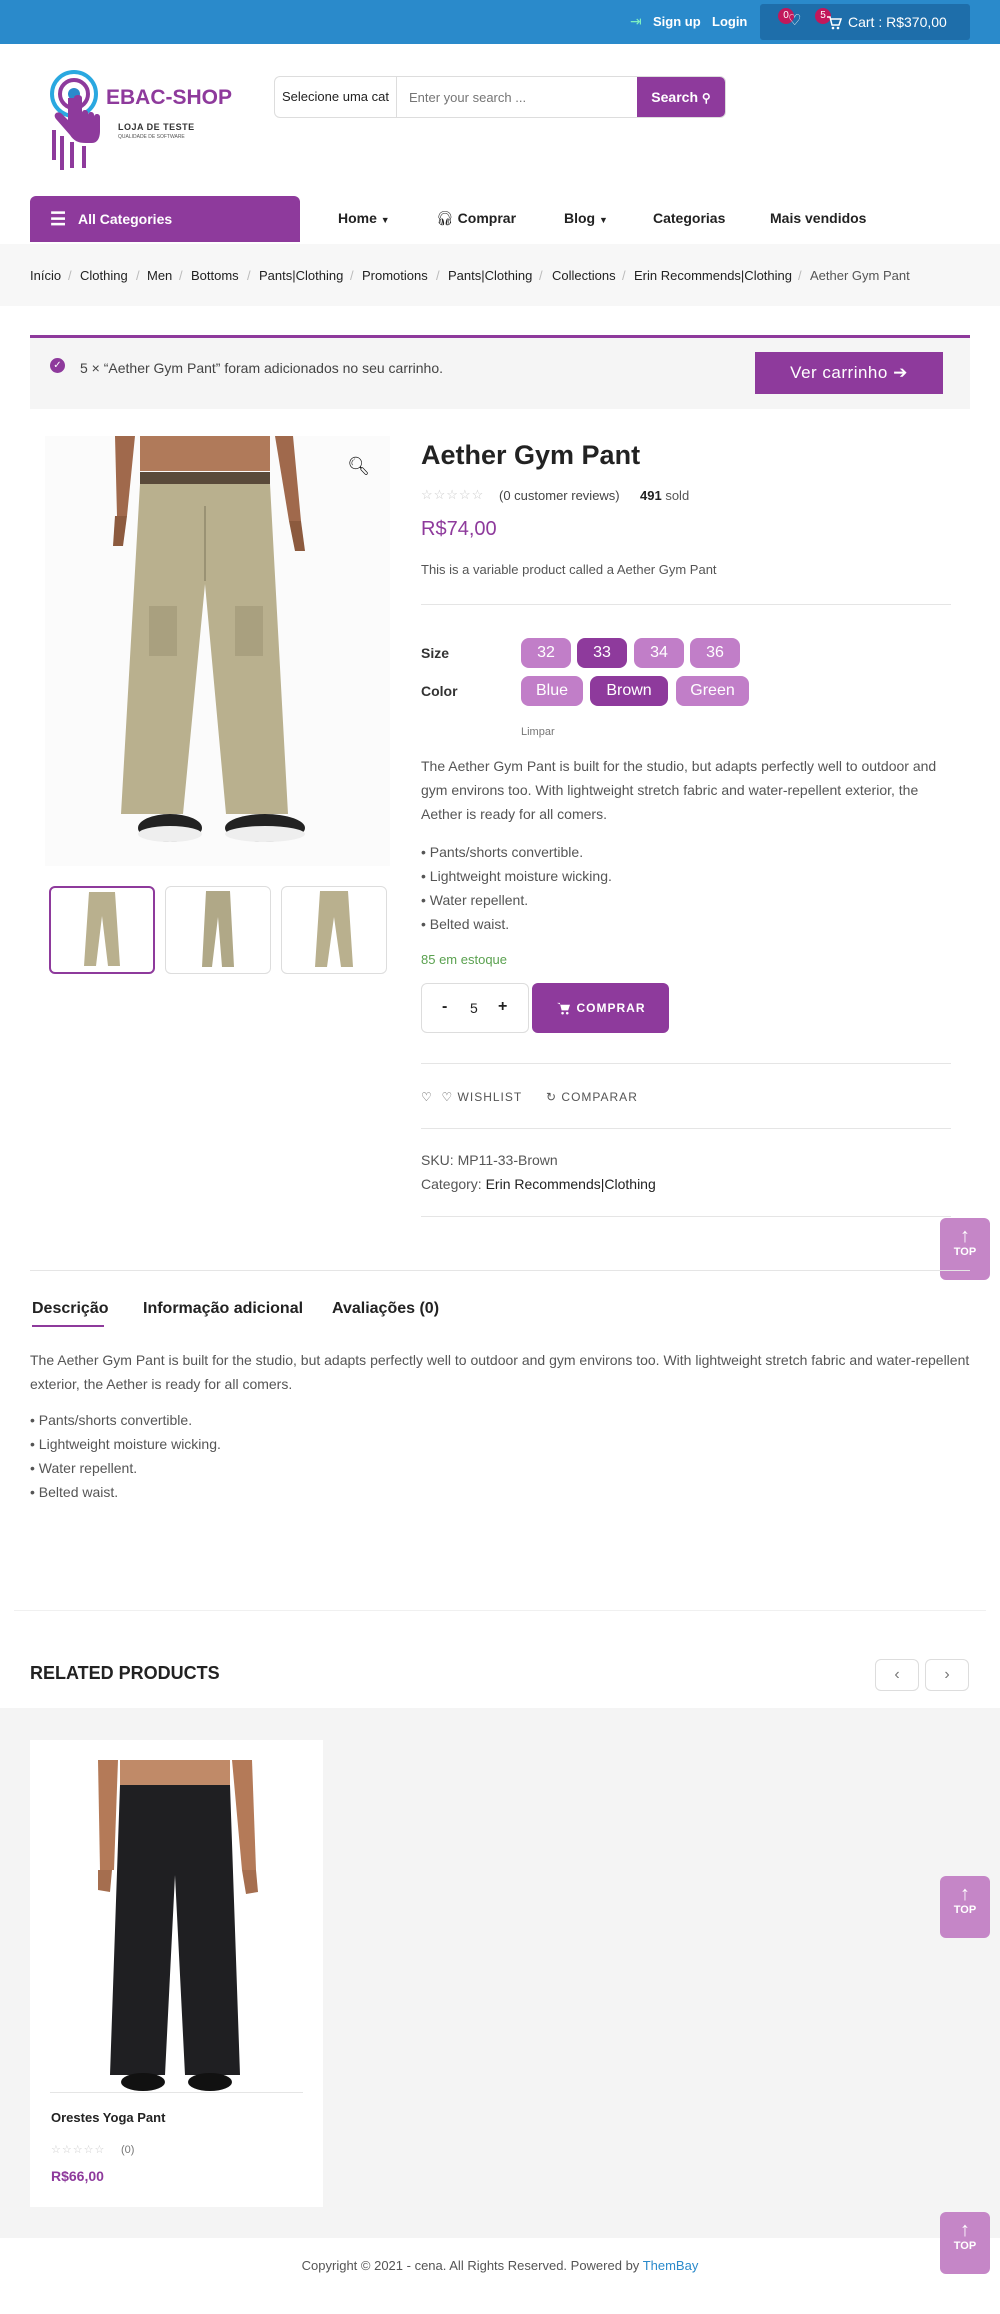 Image resolution: width=1000 pixels, height=2314 pixels. I want to click on all-categories-button: ☰ All Categories, so click(165, 219).